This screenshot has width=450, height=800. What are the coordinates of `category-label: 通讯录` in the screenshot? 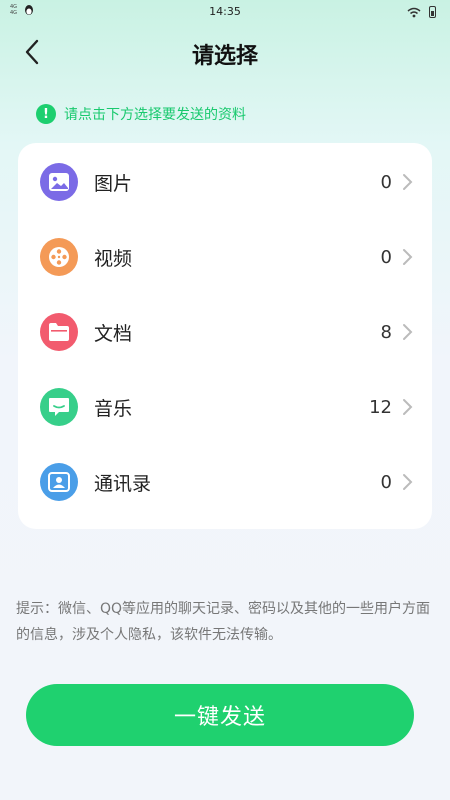 It's located at (123, 483).